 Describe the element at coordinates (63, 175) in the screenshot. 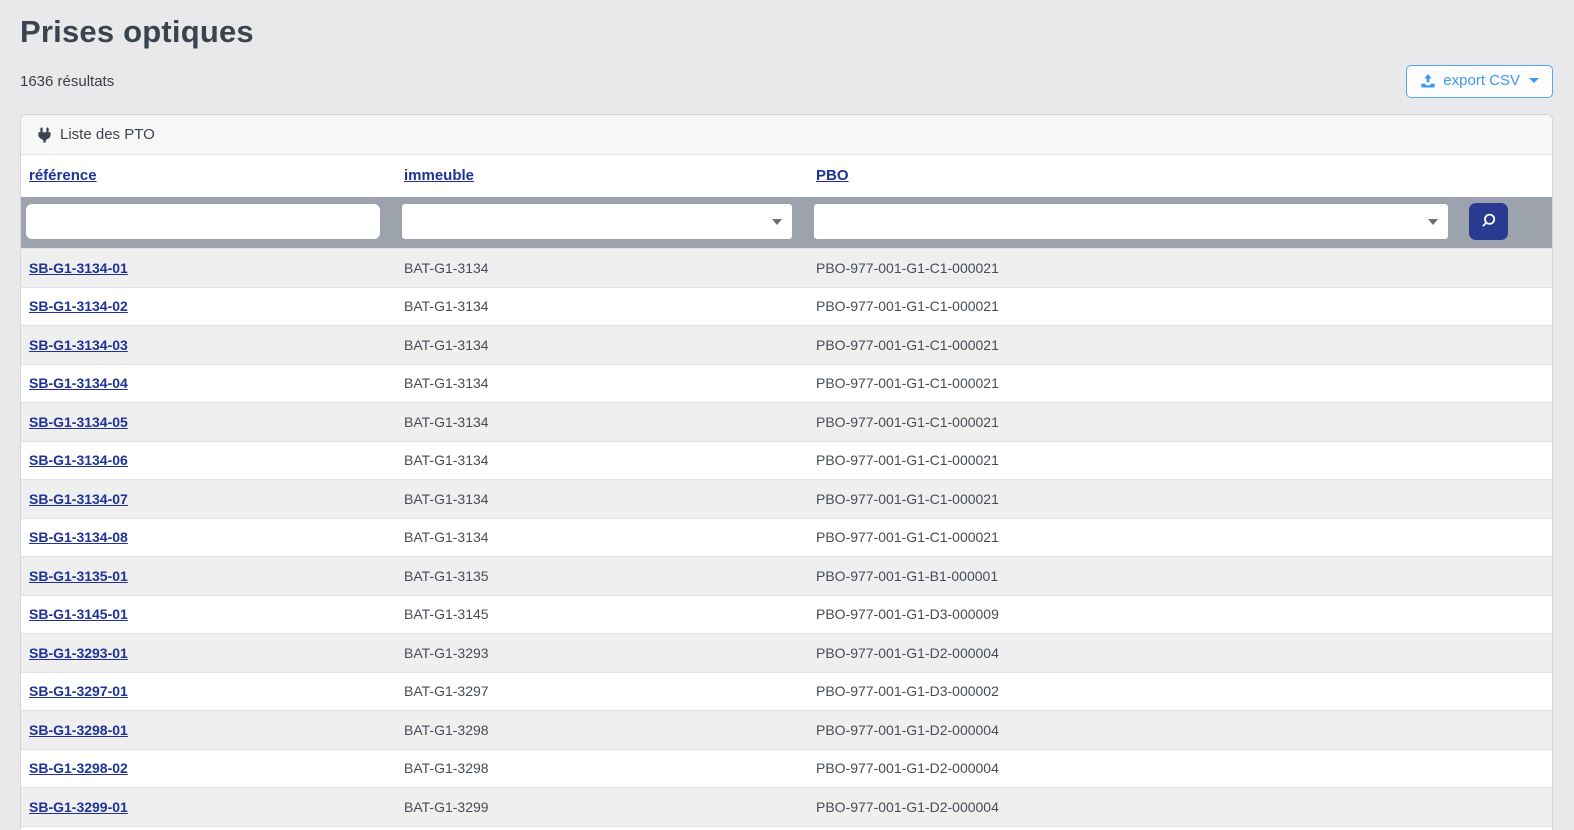

I see `sort-reference-link: référence` at that location.